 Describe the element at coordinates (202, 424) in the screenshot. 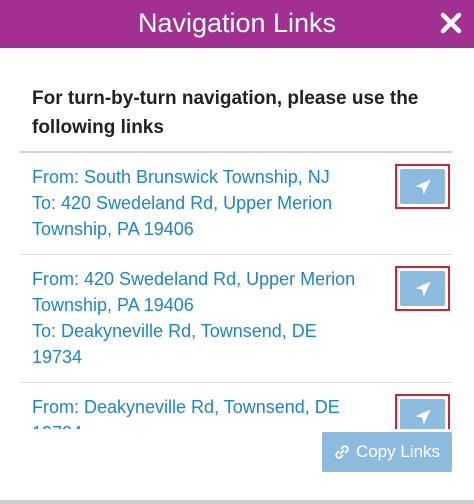

I see `route-3-line-2: 19734` at that location.